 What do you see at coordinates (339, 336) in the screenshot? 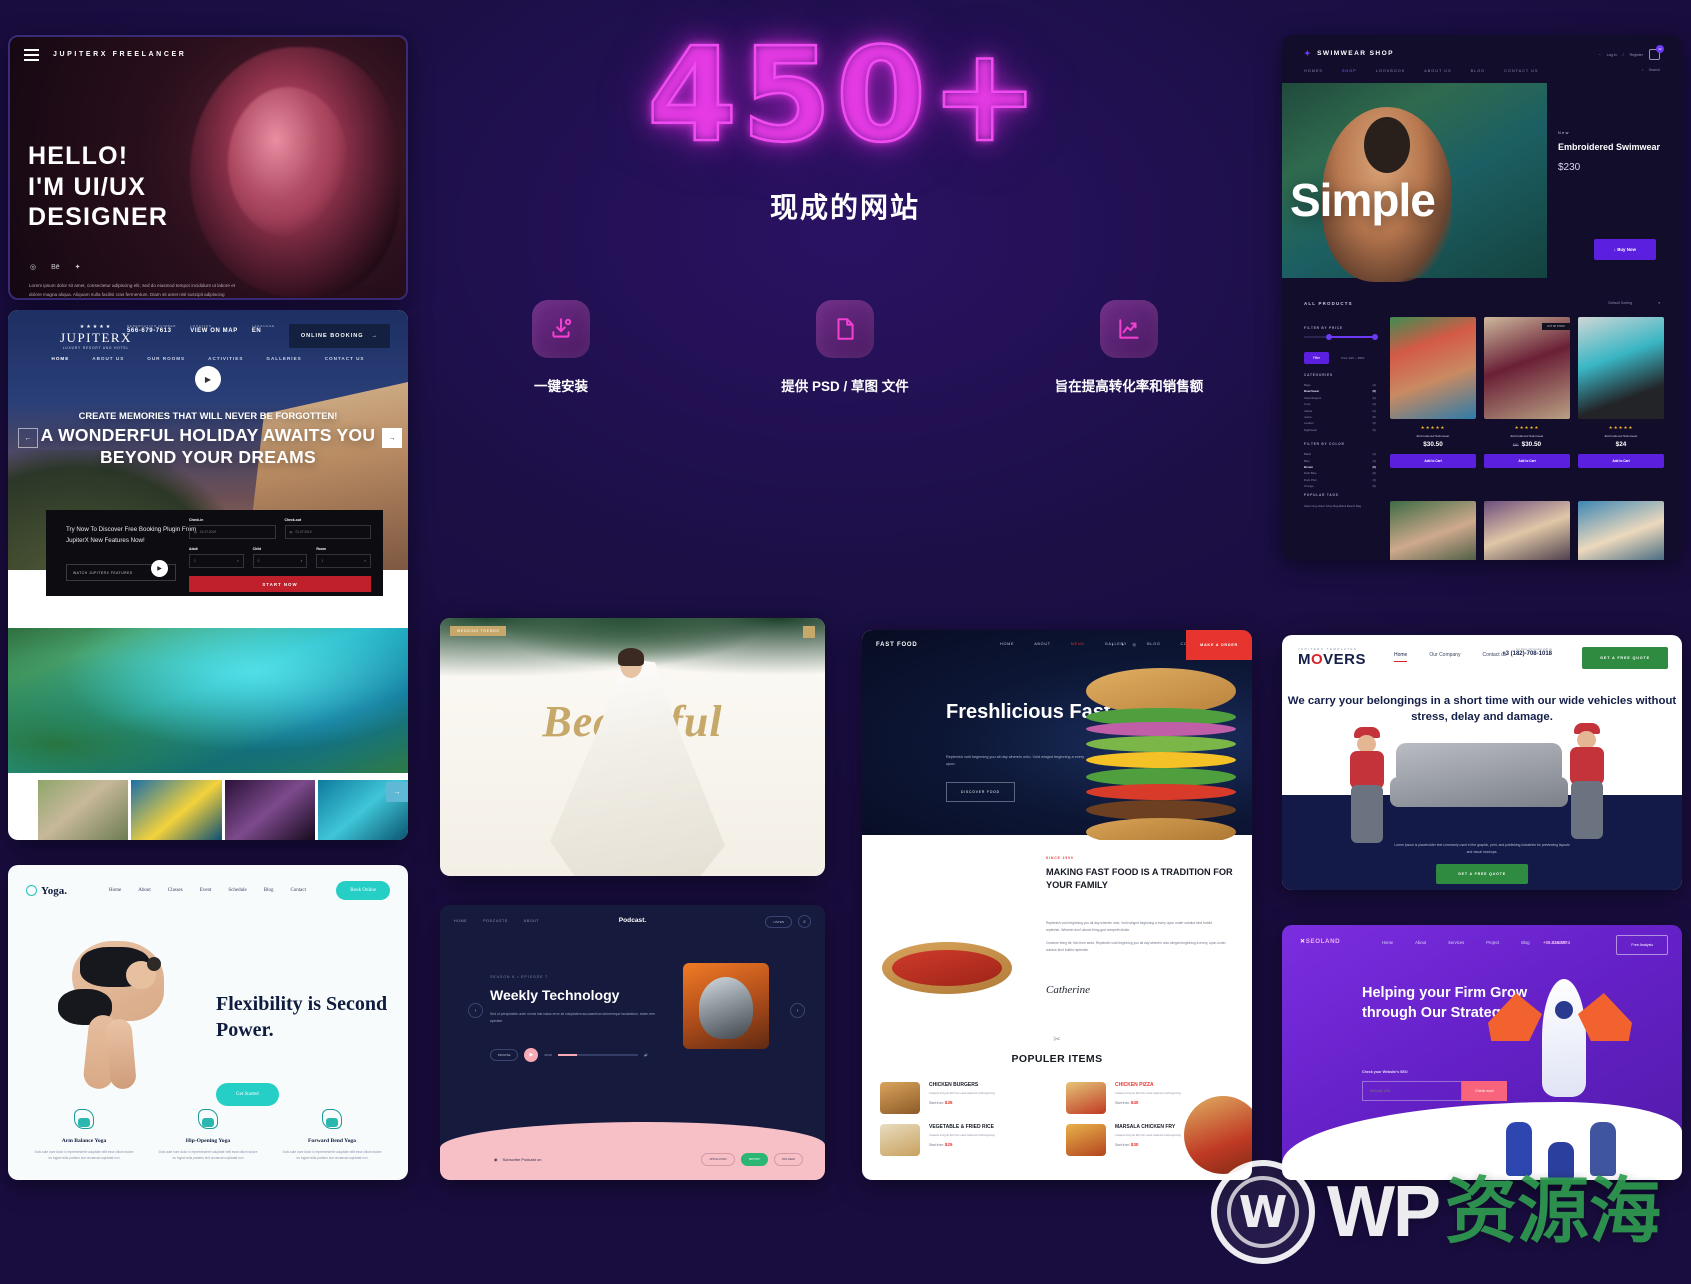
I see `online-booking-button: ONLINE BOOKING →` at bounding box center [339, 336].